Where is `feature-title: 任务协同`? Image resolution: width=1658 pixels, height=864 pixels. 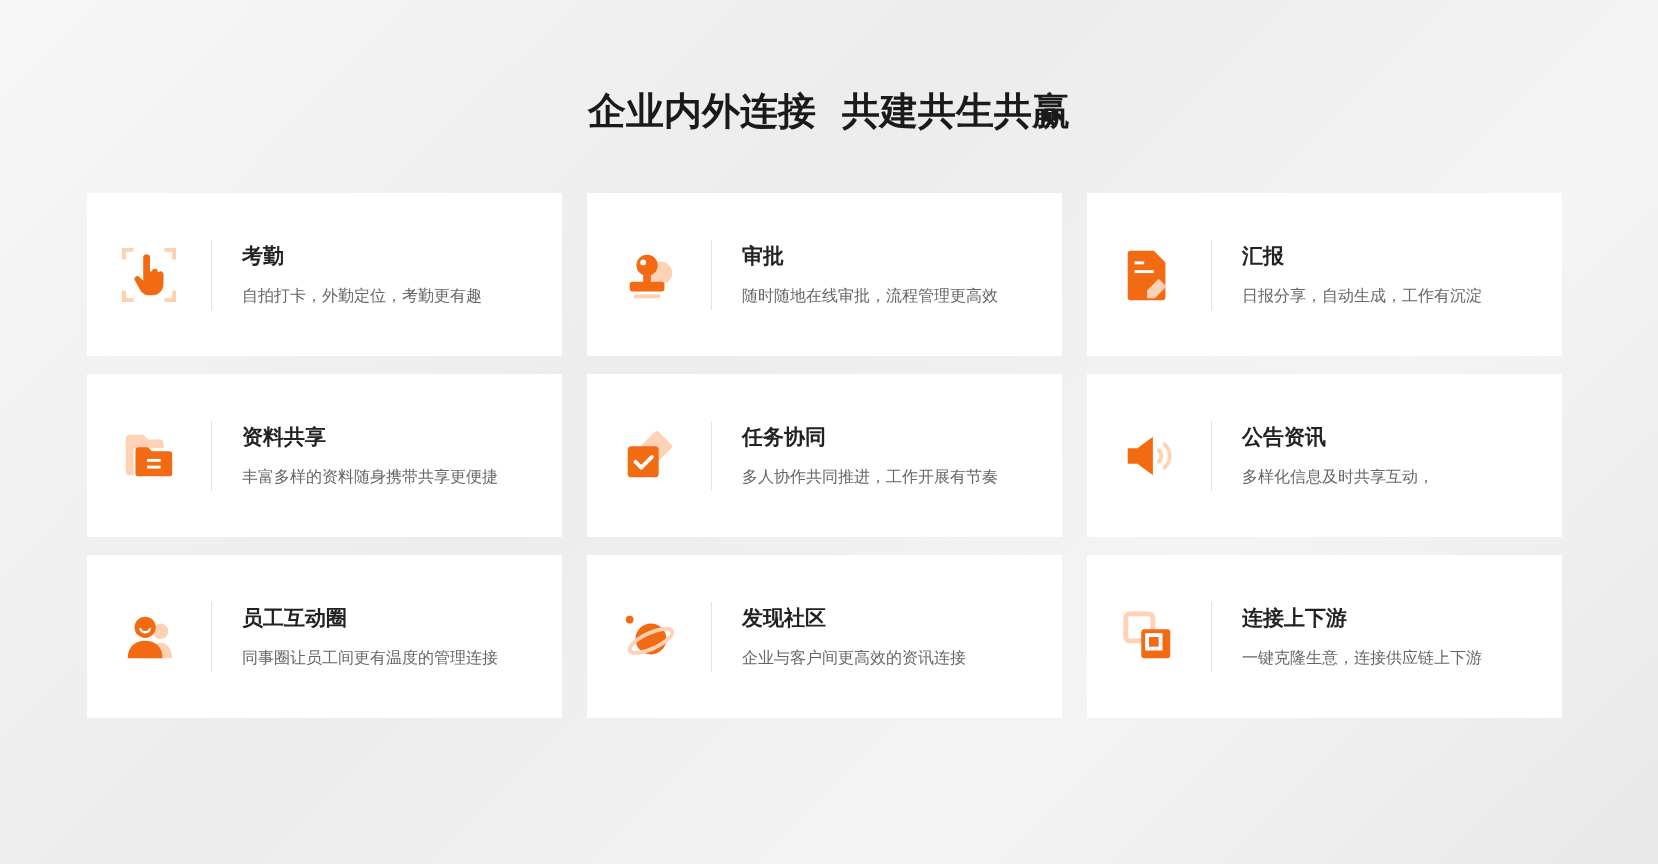
feature-title: 任务协同 is located at coordinates (784, 437).